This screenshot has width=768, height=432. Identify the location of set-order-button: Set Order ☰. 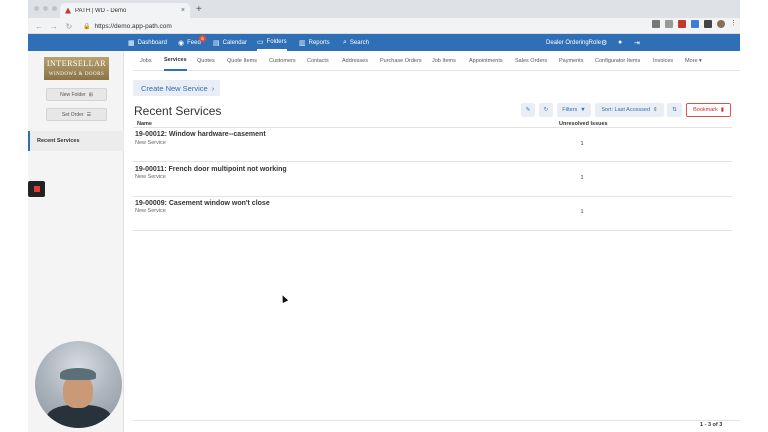
(76, 114).